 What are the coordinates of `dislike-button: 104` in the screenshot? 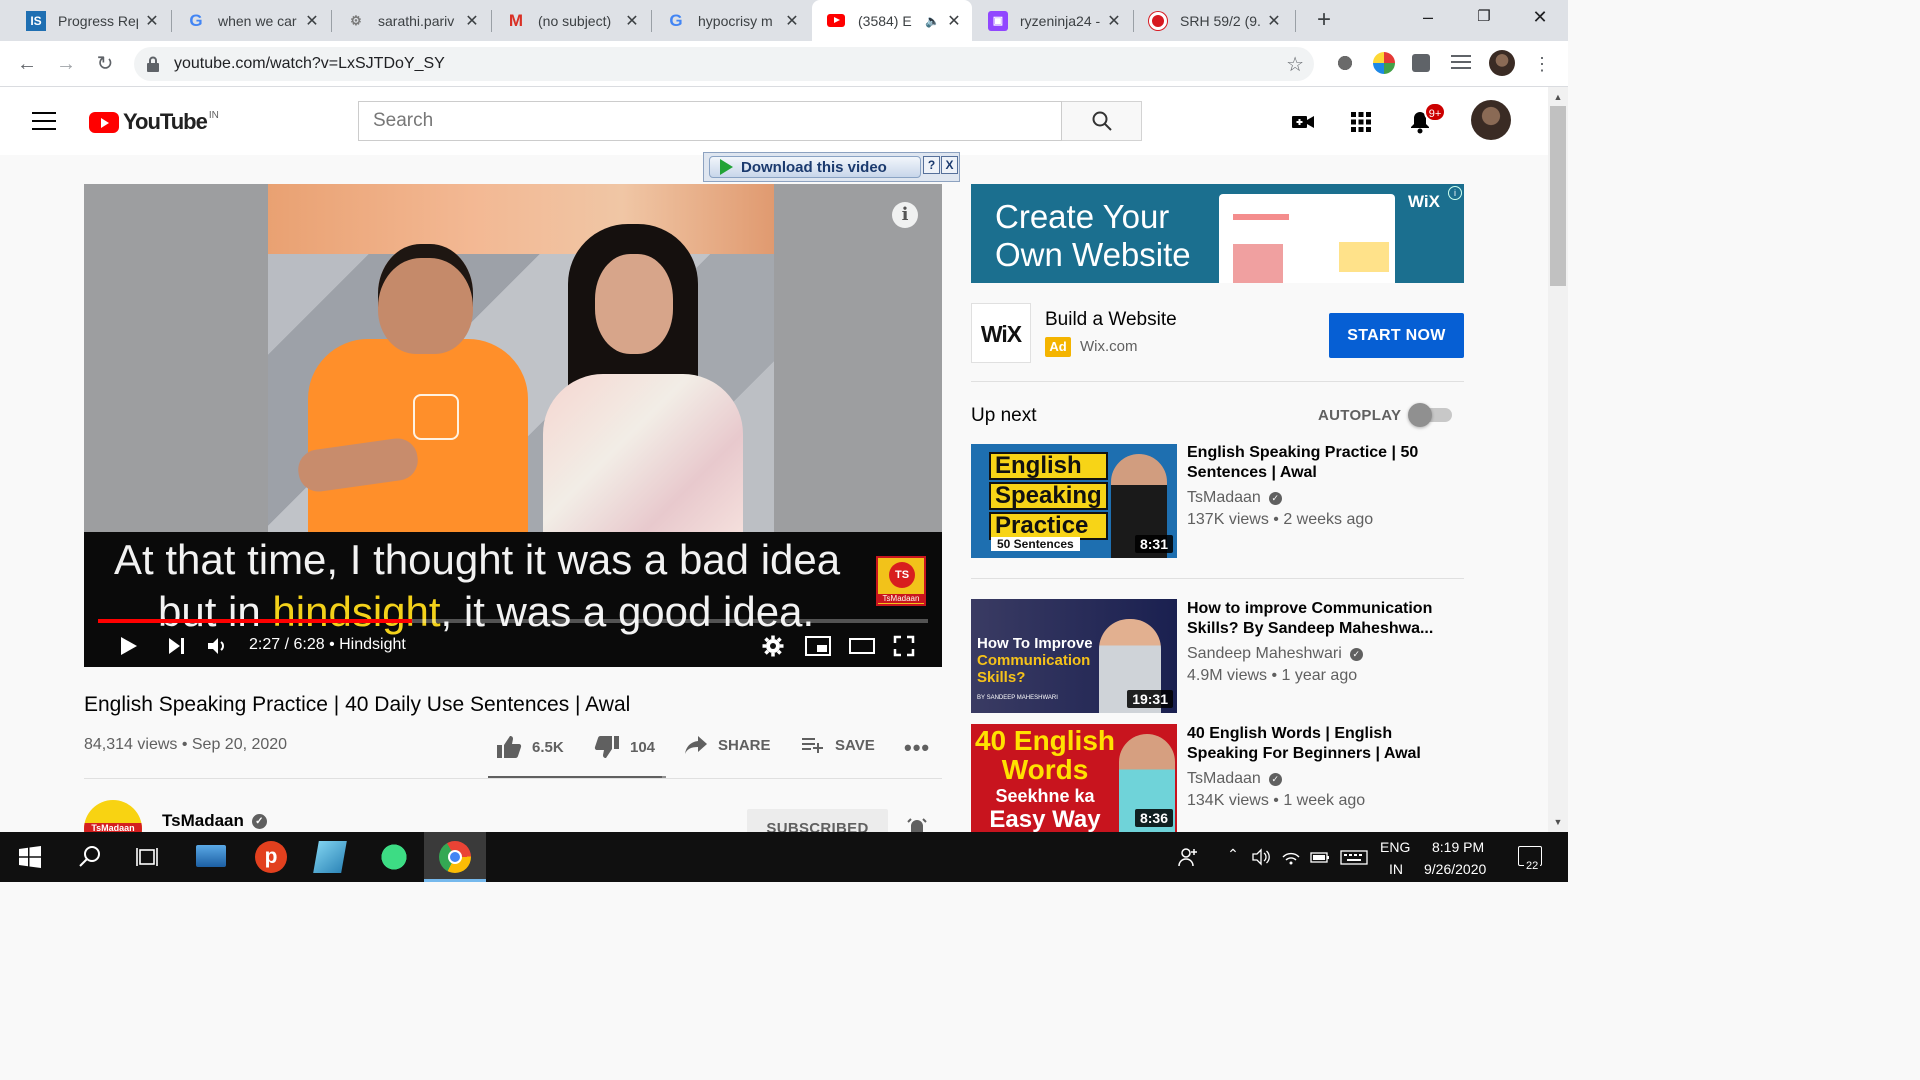 It's located at (624, 747).